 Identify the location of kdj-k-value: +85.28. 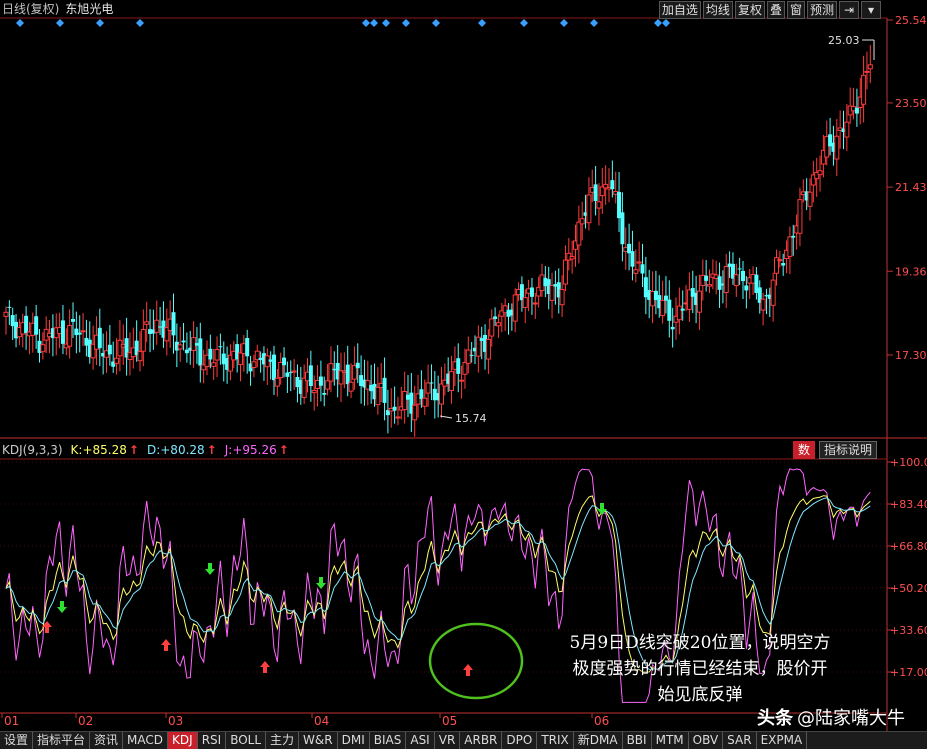
(104, 450).